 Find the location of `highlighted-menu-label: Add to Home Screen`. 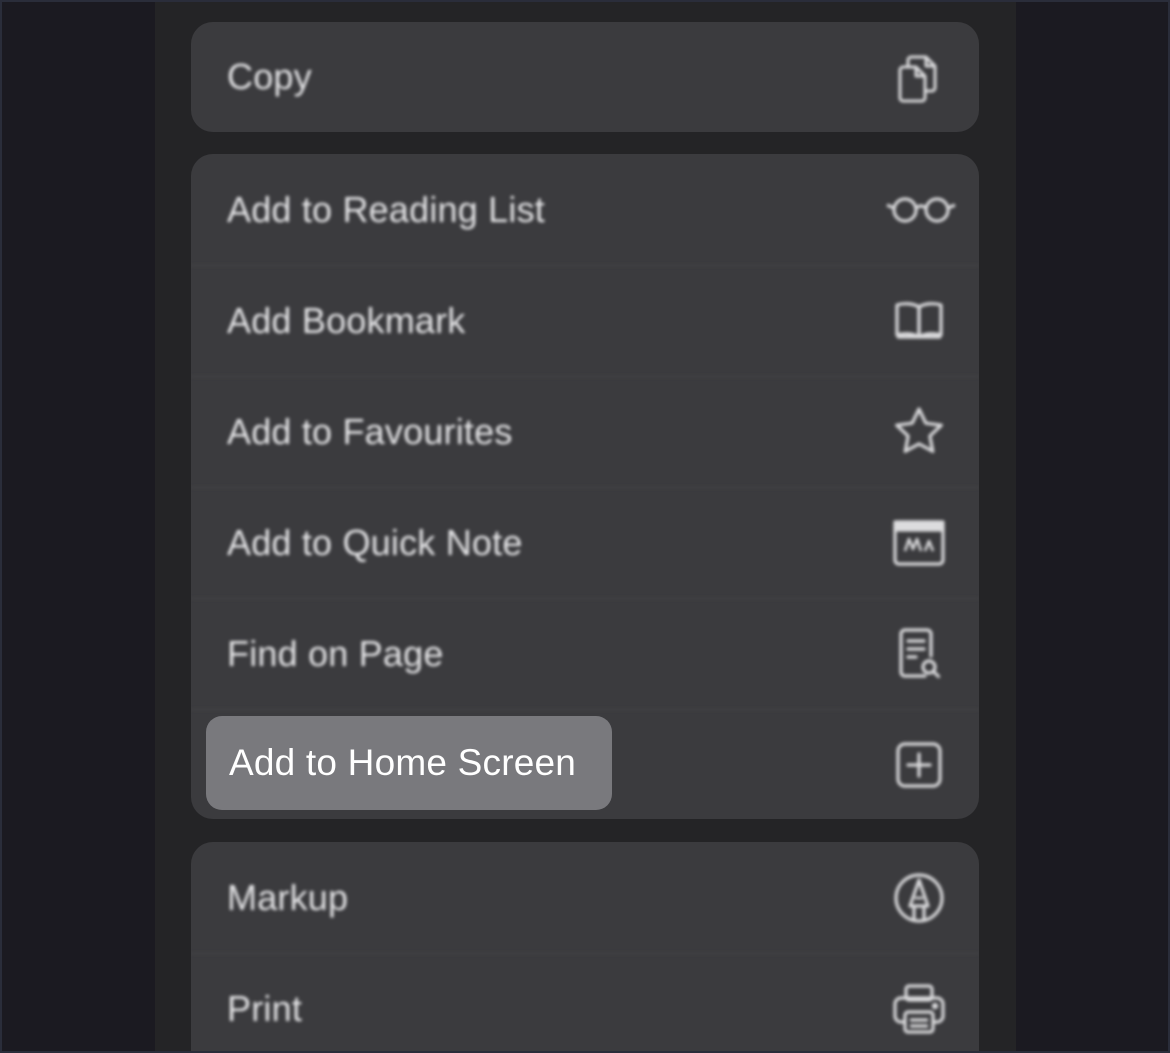

highlighted-menu-label: Add to Home Screen is located at coordinates (409, 763).